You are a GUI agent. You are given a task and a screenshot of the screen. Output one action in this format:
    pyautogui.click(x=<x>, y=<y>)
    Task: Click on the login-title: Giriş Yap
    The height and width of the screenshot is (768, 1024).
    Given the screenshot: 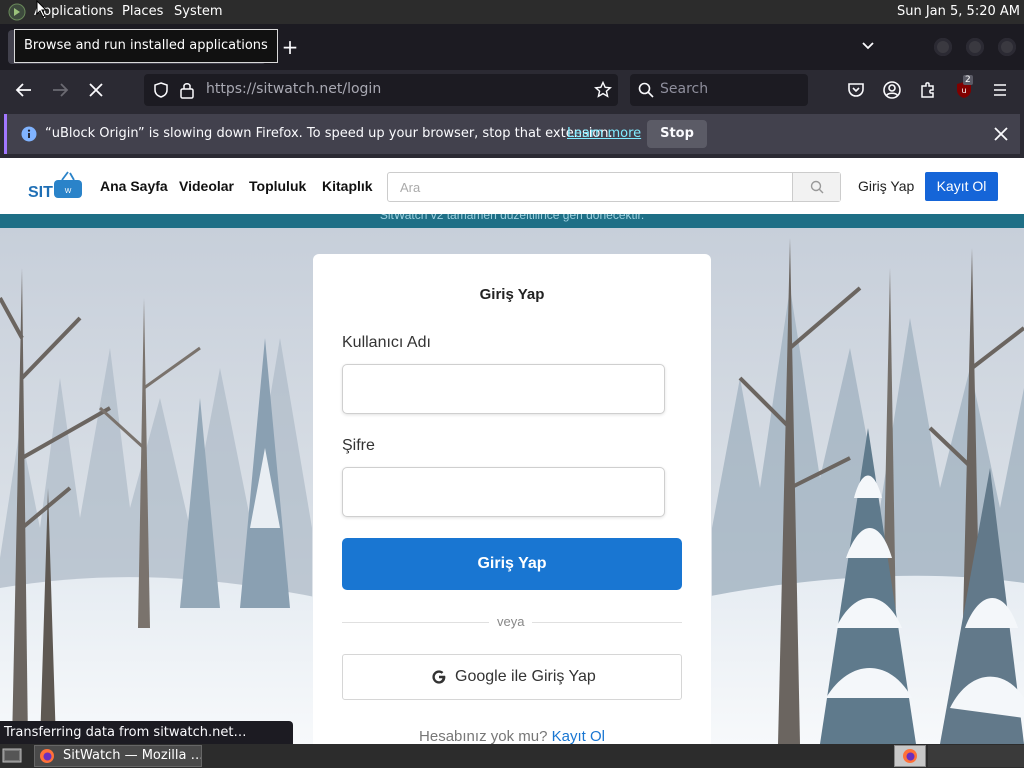 What is the action you would take?
    pyautogui.click(x=512, y=294)
    